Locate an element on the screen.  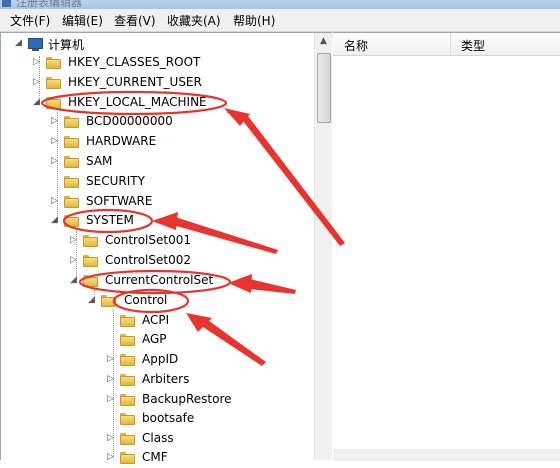
tree-node-label: HKEY_CLASSES_ROOT is located at coordinates (134, 62).